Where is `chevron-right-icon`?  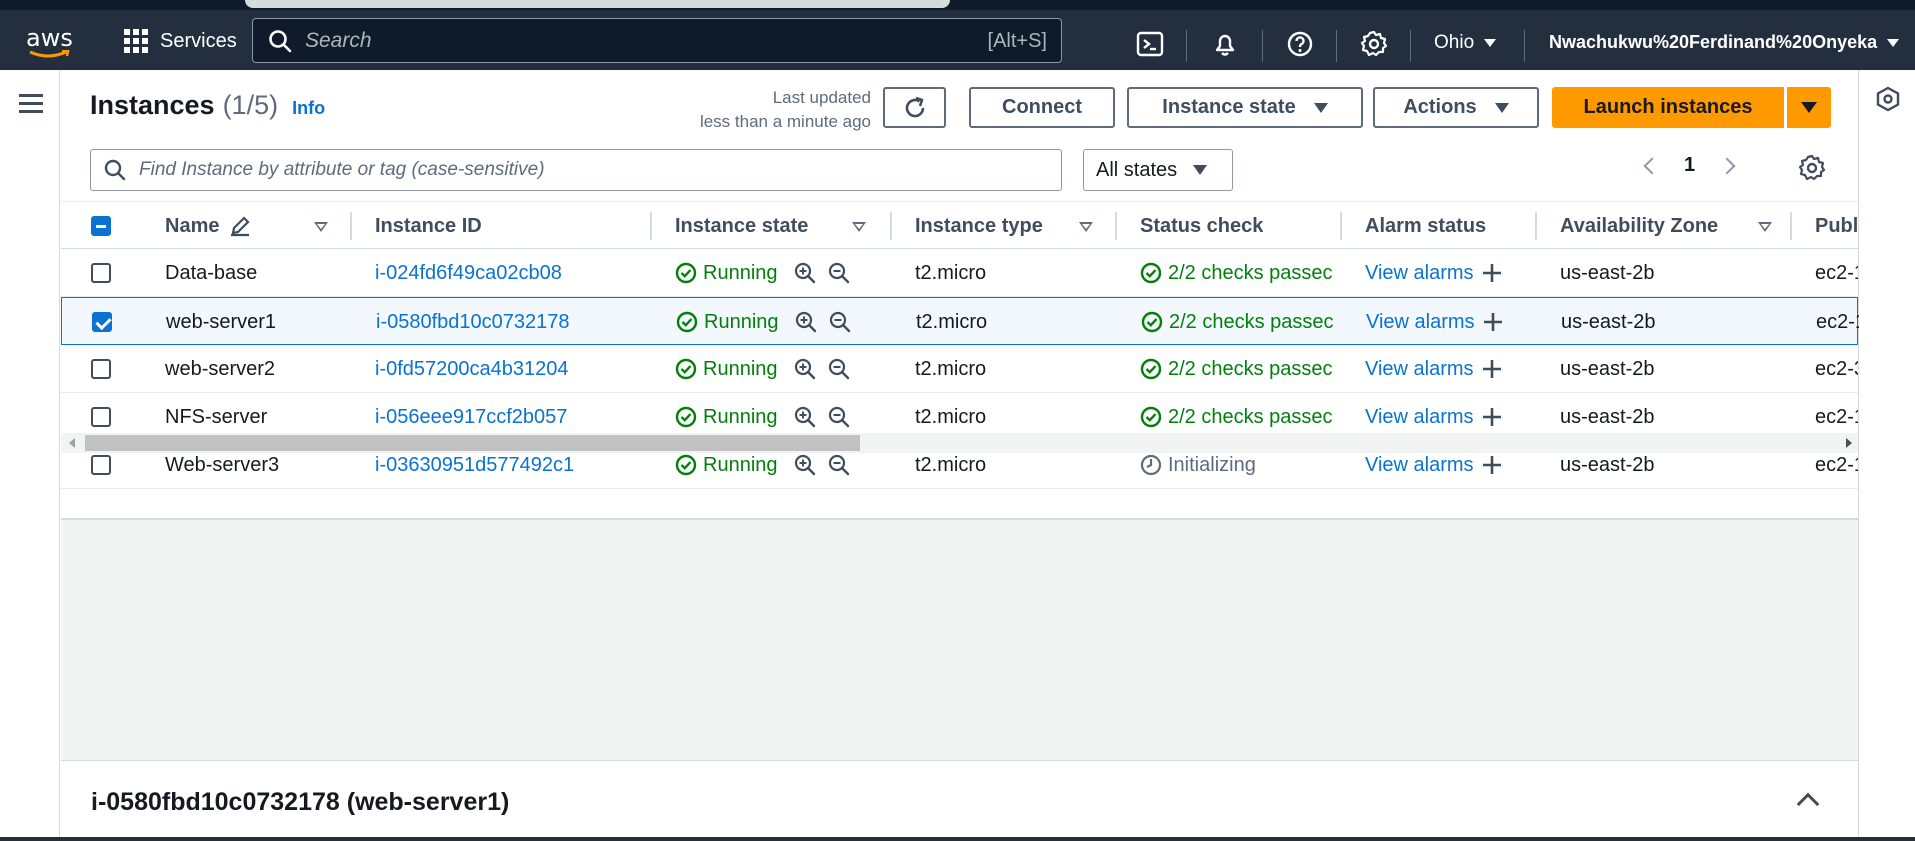
chevron-right-icon is located at coordinates (1727, 165).